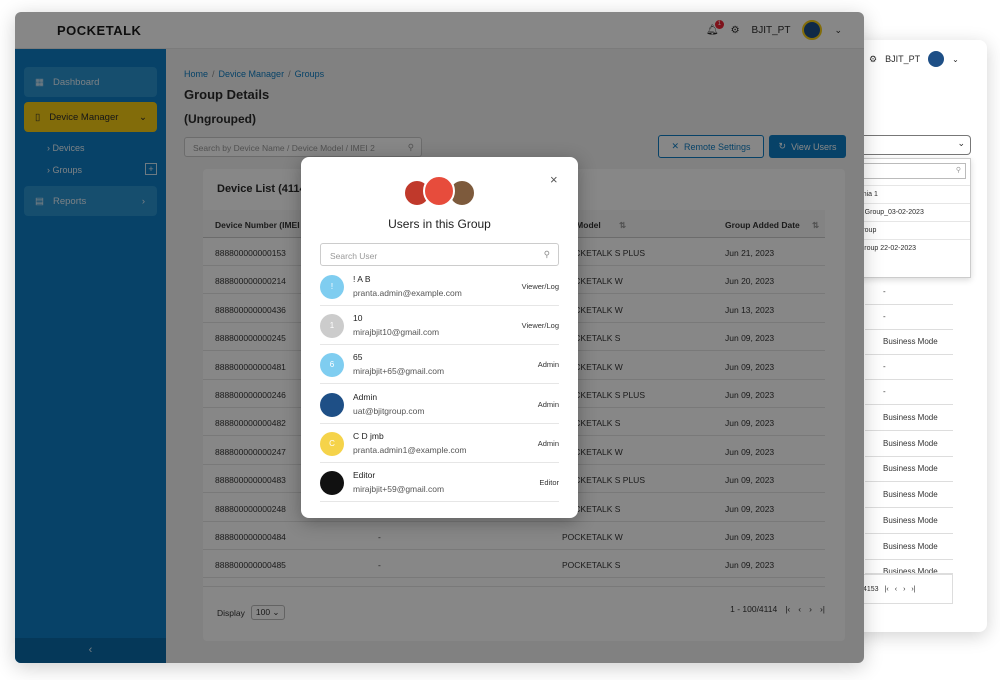  Describe the element at coordinates (549, 482) in the screenshot. I see `user-role: Editor` at that location.